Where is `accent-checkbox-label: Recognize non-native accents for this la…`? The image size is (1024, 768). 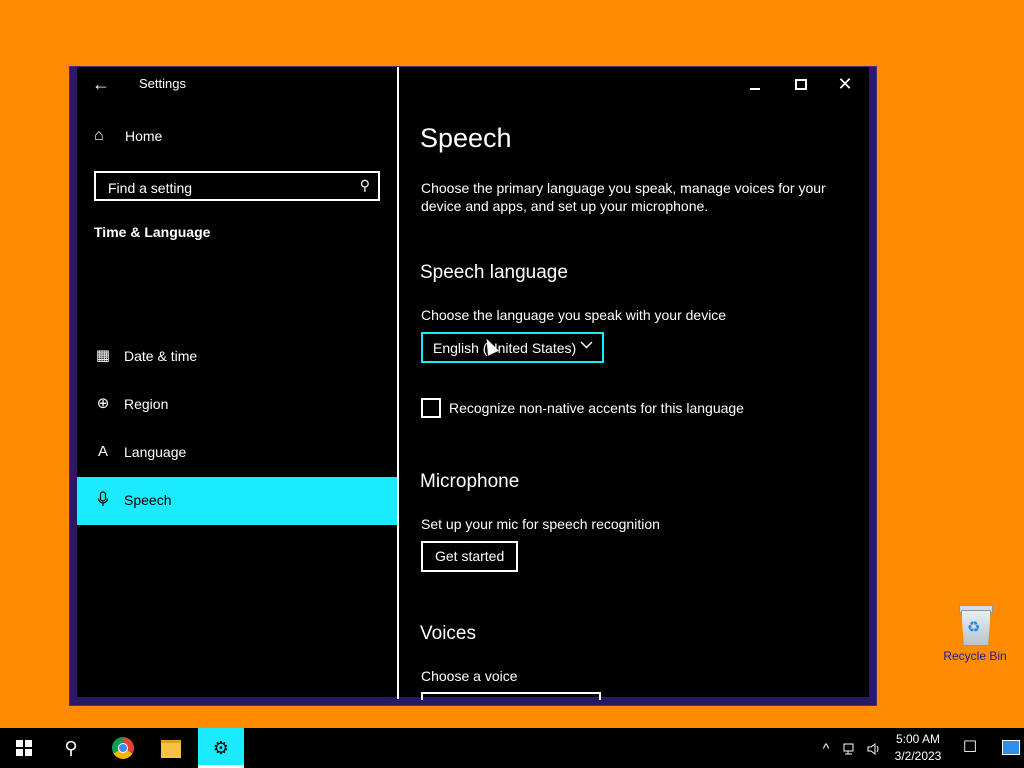
accent-checkbox-label: Recognize non-native accents for this la… is located at coordinates (596, 408).